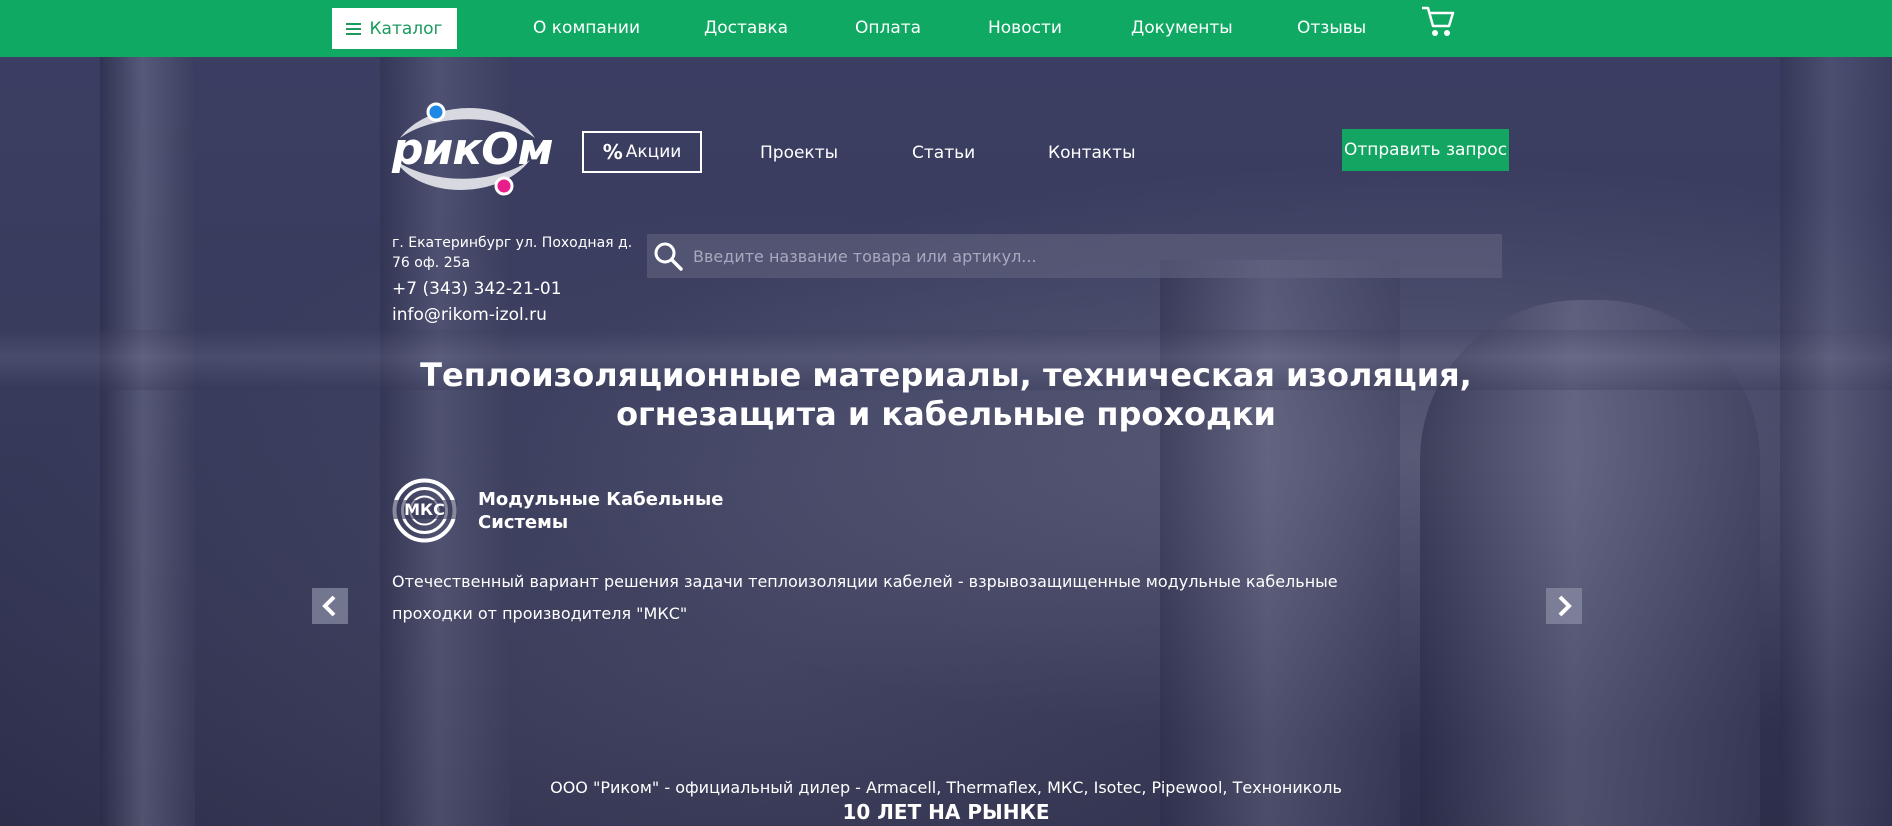 Image resolution: width=1892 pixels, height=826 pixels. Describe the element at coordinates (601, 499) in the screenshot. I see `brand-line-1: Модульные Кабельные` at that location.